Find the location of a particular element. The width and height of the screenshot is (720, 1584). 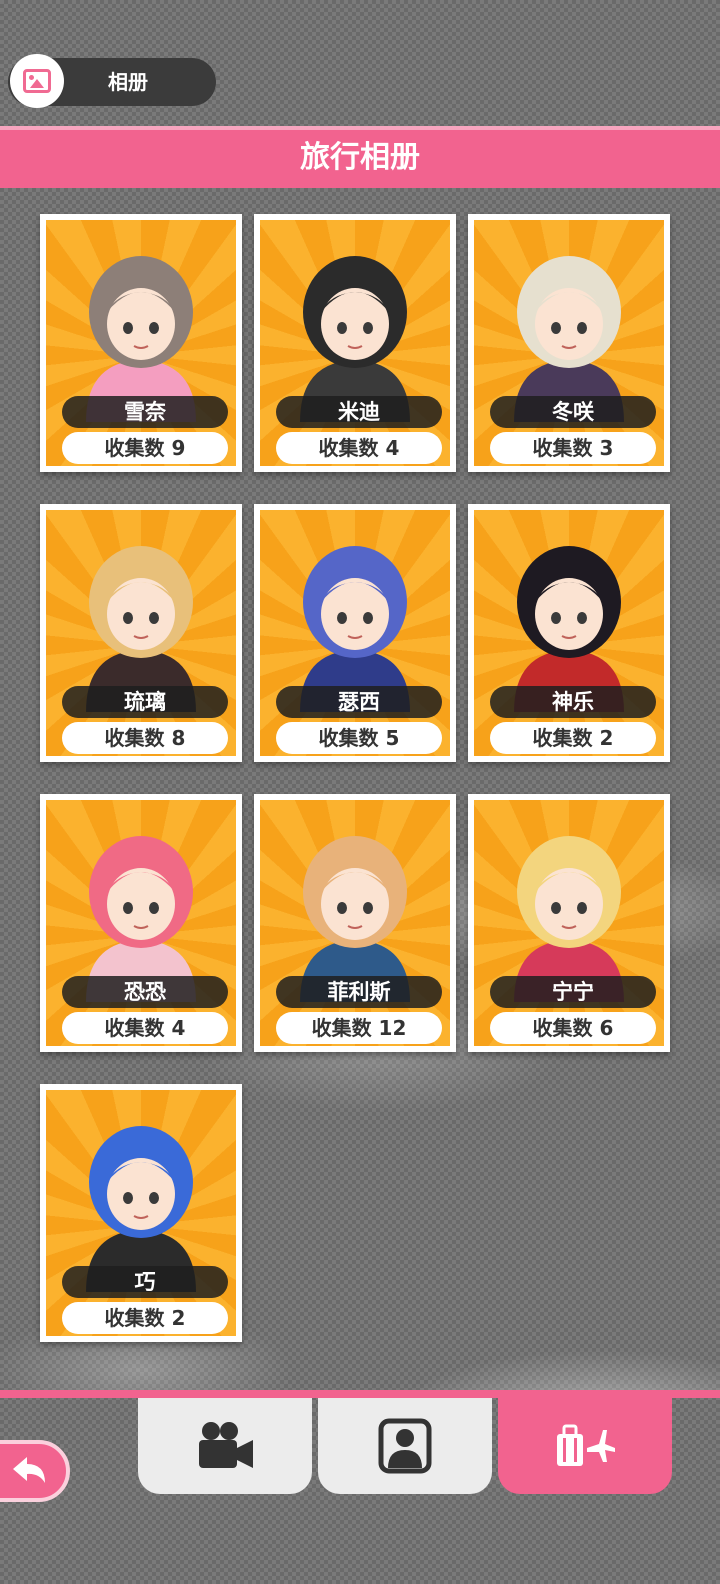

character-card: 冬咲收集数 3 is located at coordinates (569, 343).